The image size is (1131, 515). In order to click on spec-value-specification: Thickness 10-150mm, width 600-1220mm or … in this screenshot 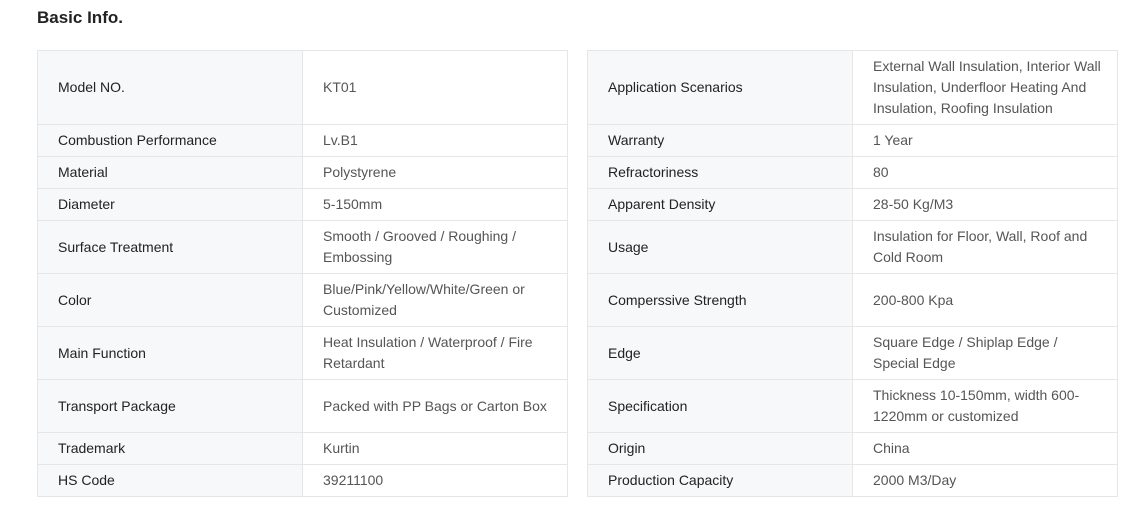, I will do `click(985, 406)`.